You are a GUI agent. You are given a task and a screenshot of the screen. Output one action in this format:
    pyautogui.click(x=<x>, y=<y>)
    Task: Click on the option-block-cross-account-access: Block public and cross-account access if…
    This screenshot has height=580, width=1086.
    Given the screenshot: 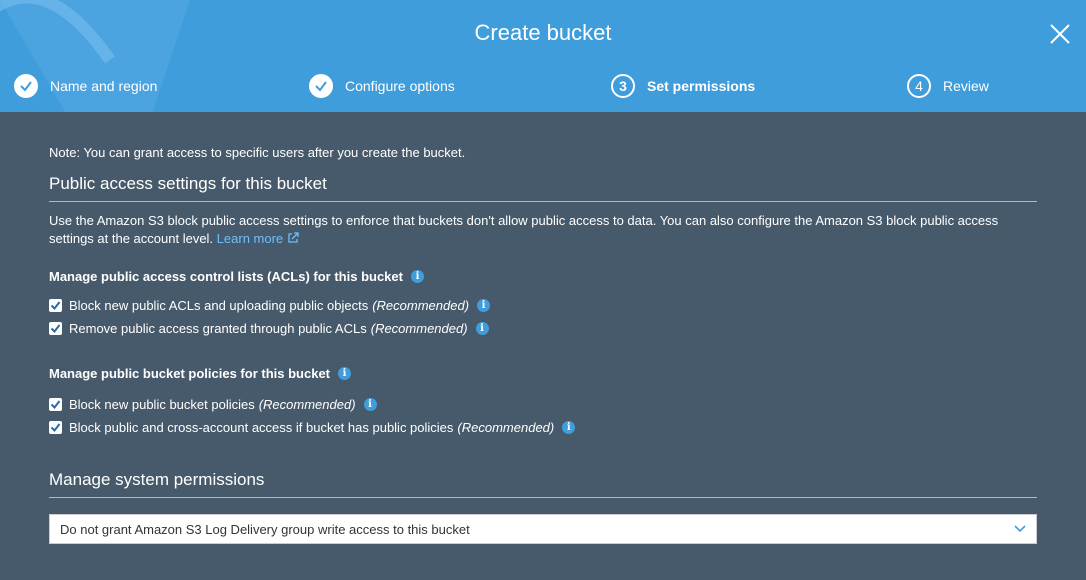 What is the action you would take?
    pyautogui.click(x=543, y=427)
    